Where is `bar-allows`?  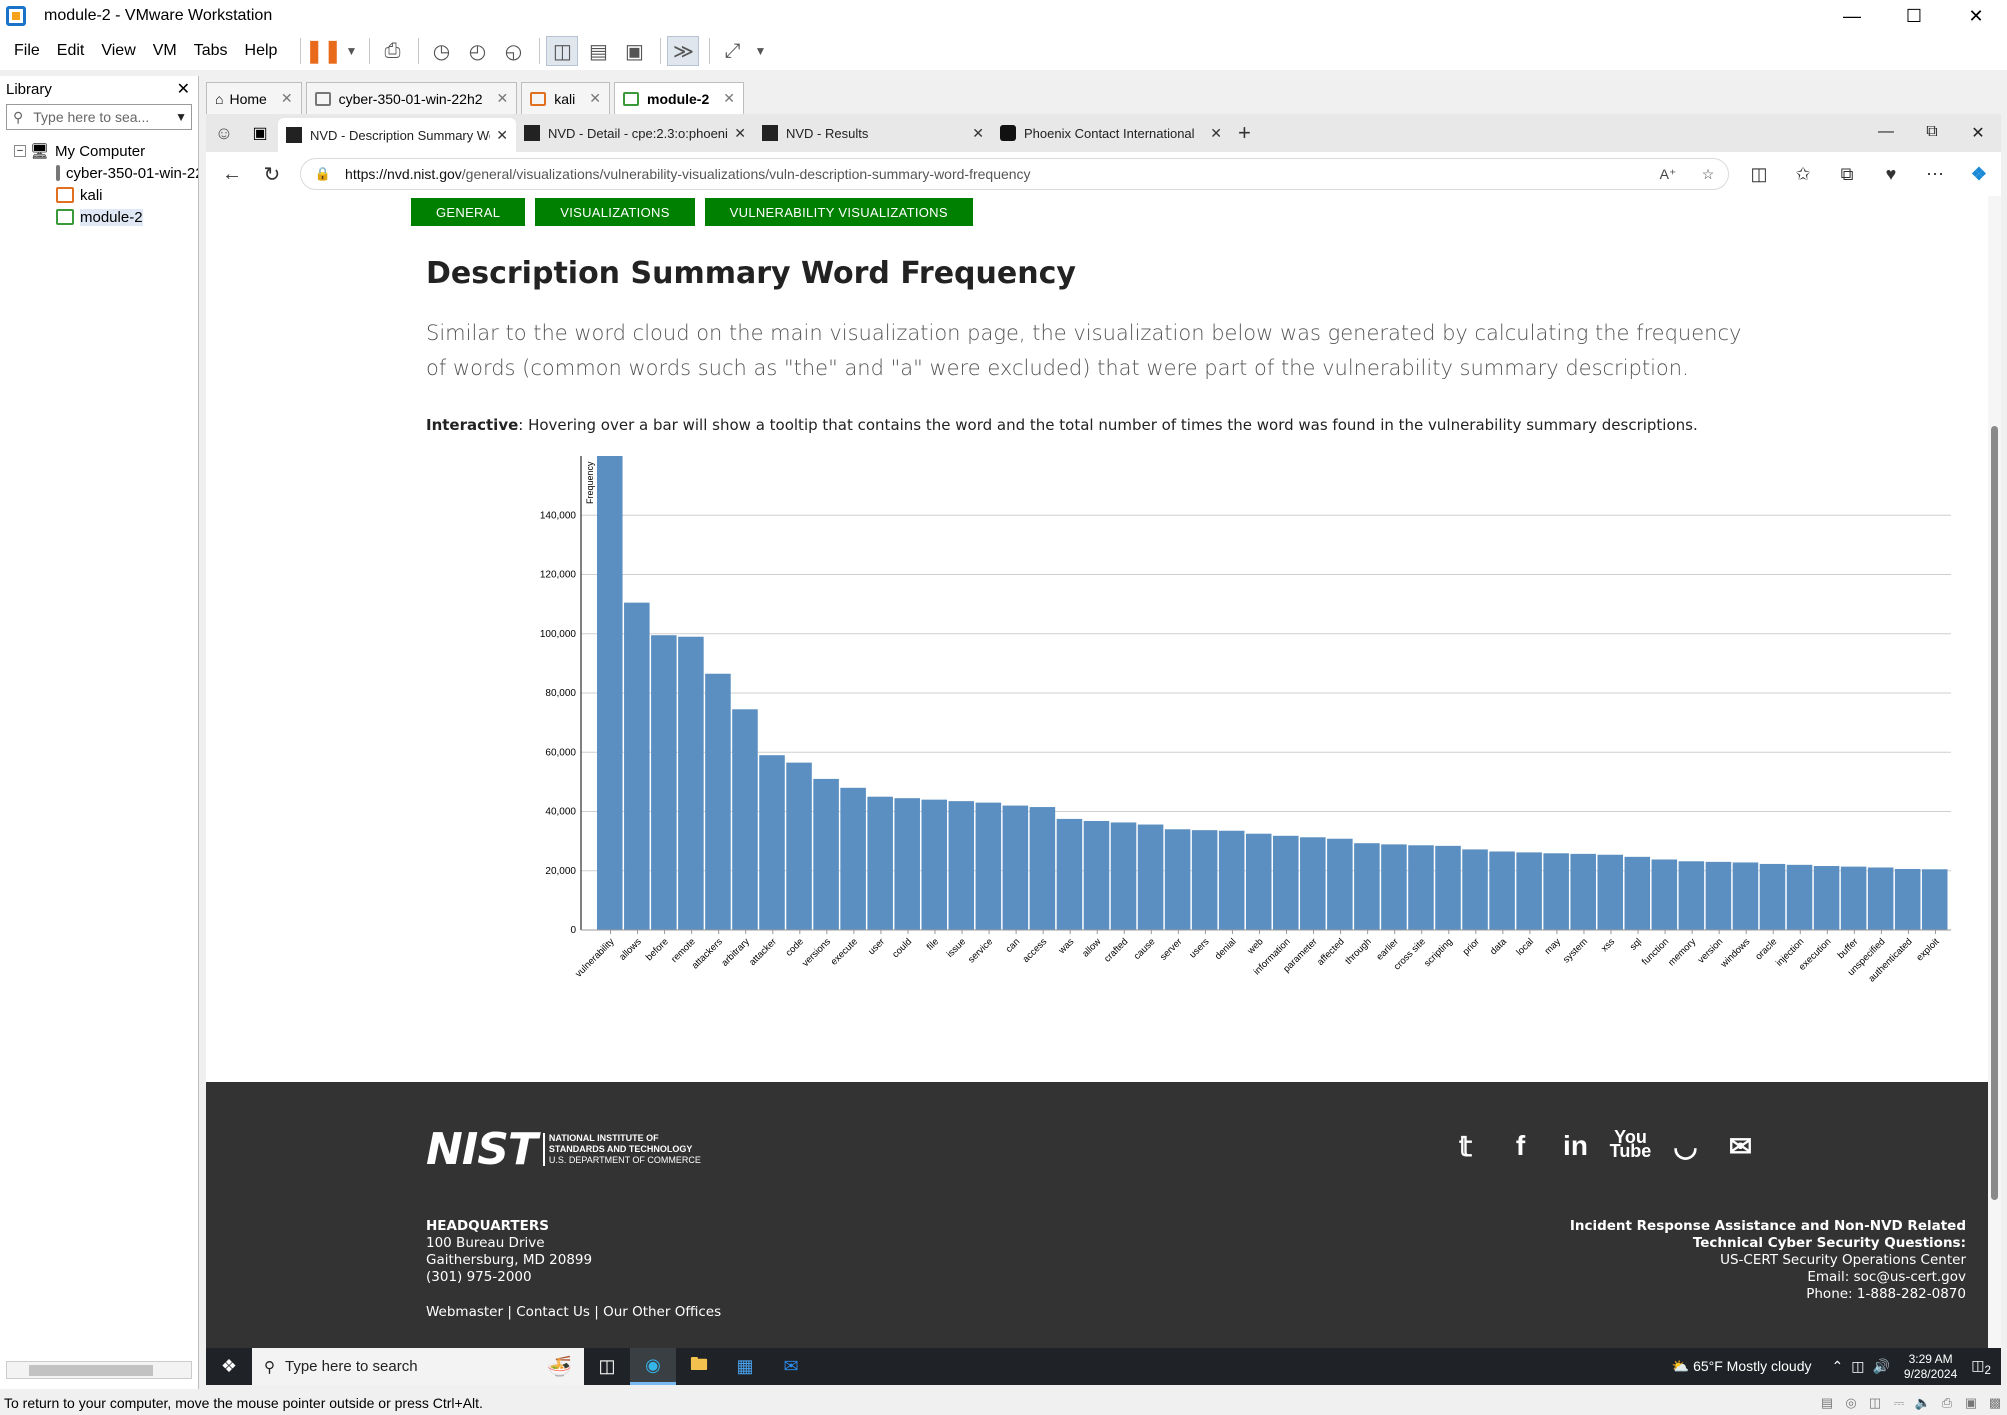 bar-allows is located at coordinates (637, 766).